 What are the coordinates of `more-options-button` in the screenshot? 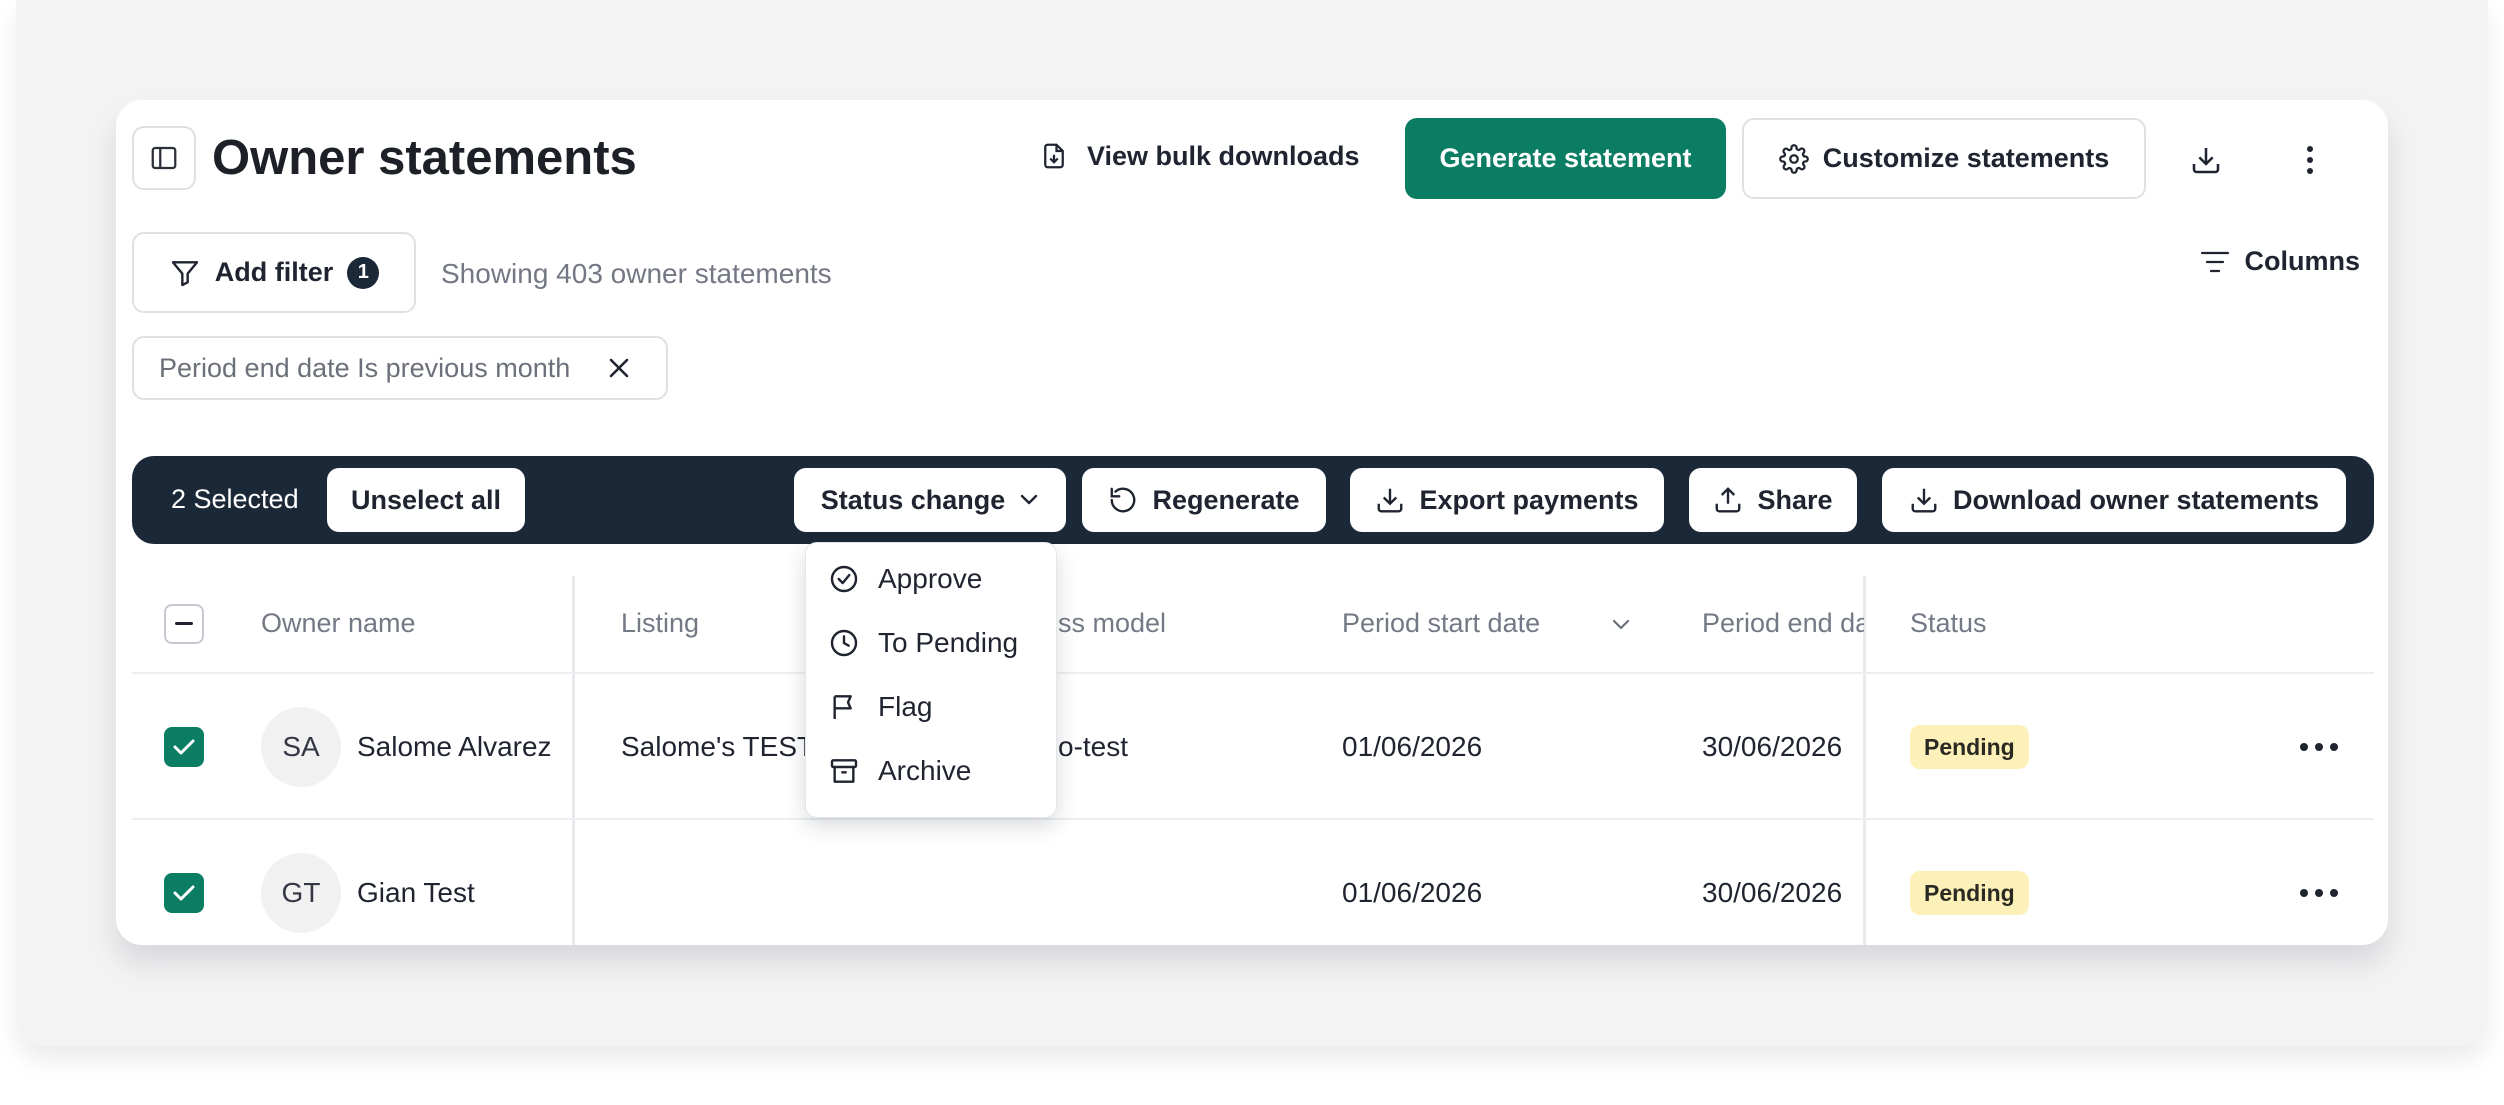 It's located at (2310, 160).